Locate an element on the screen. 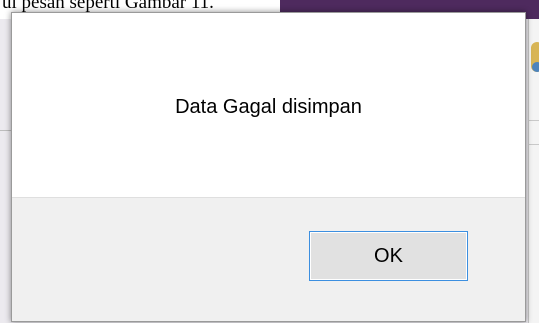  dialog-message: Data Gagal disimpan is located at coordinates (268, 107).